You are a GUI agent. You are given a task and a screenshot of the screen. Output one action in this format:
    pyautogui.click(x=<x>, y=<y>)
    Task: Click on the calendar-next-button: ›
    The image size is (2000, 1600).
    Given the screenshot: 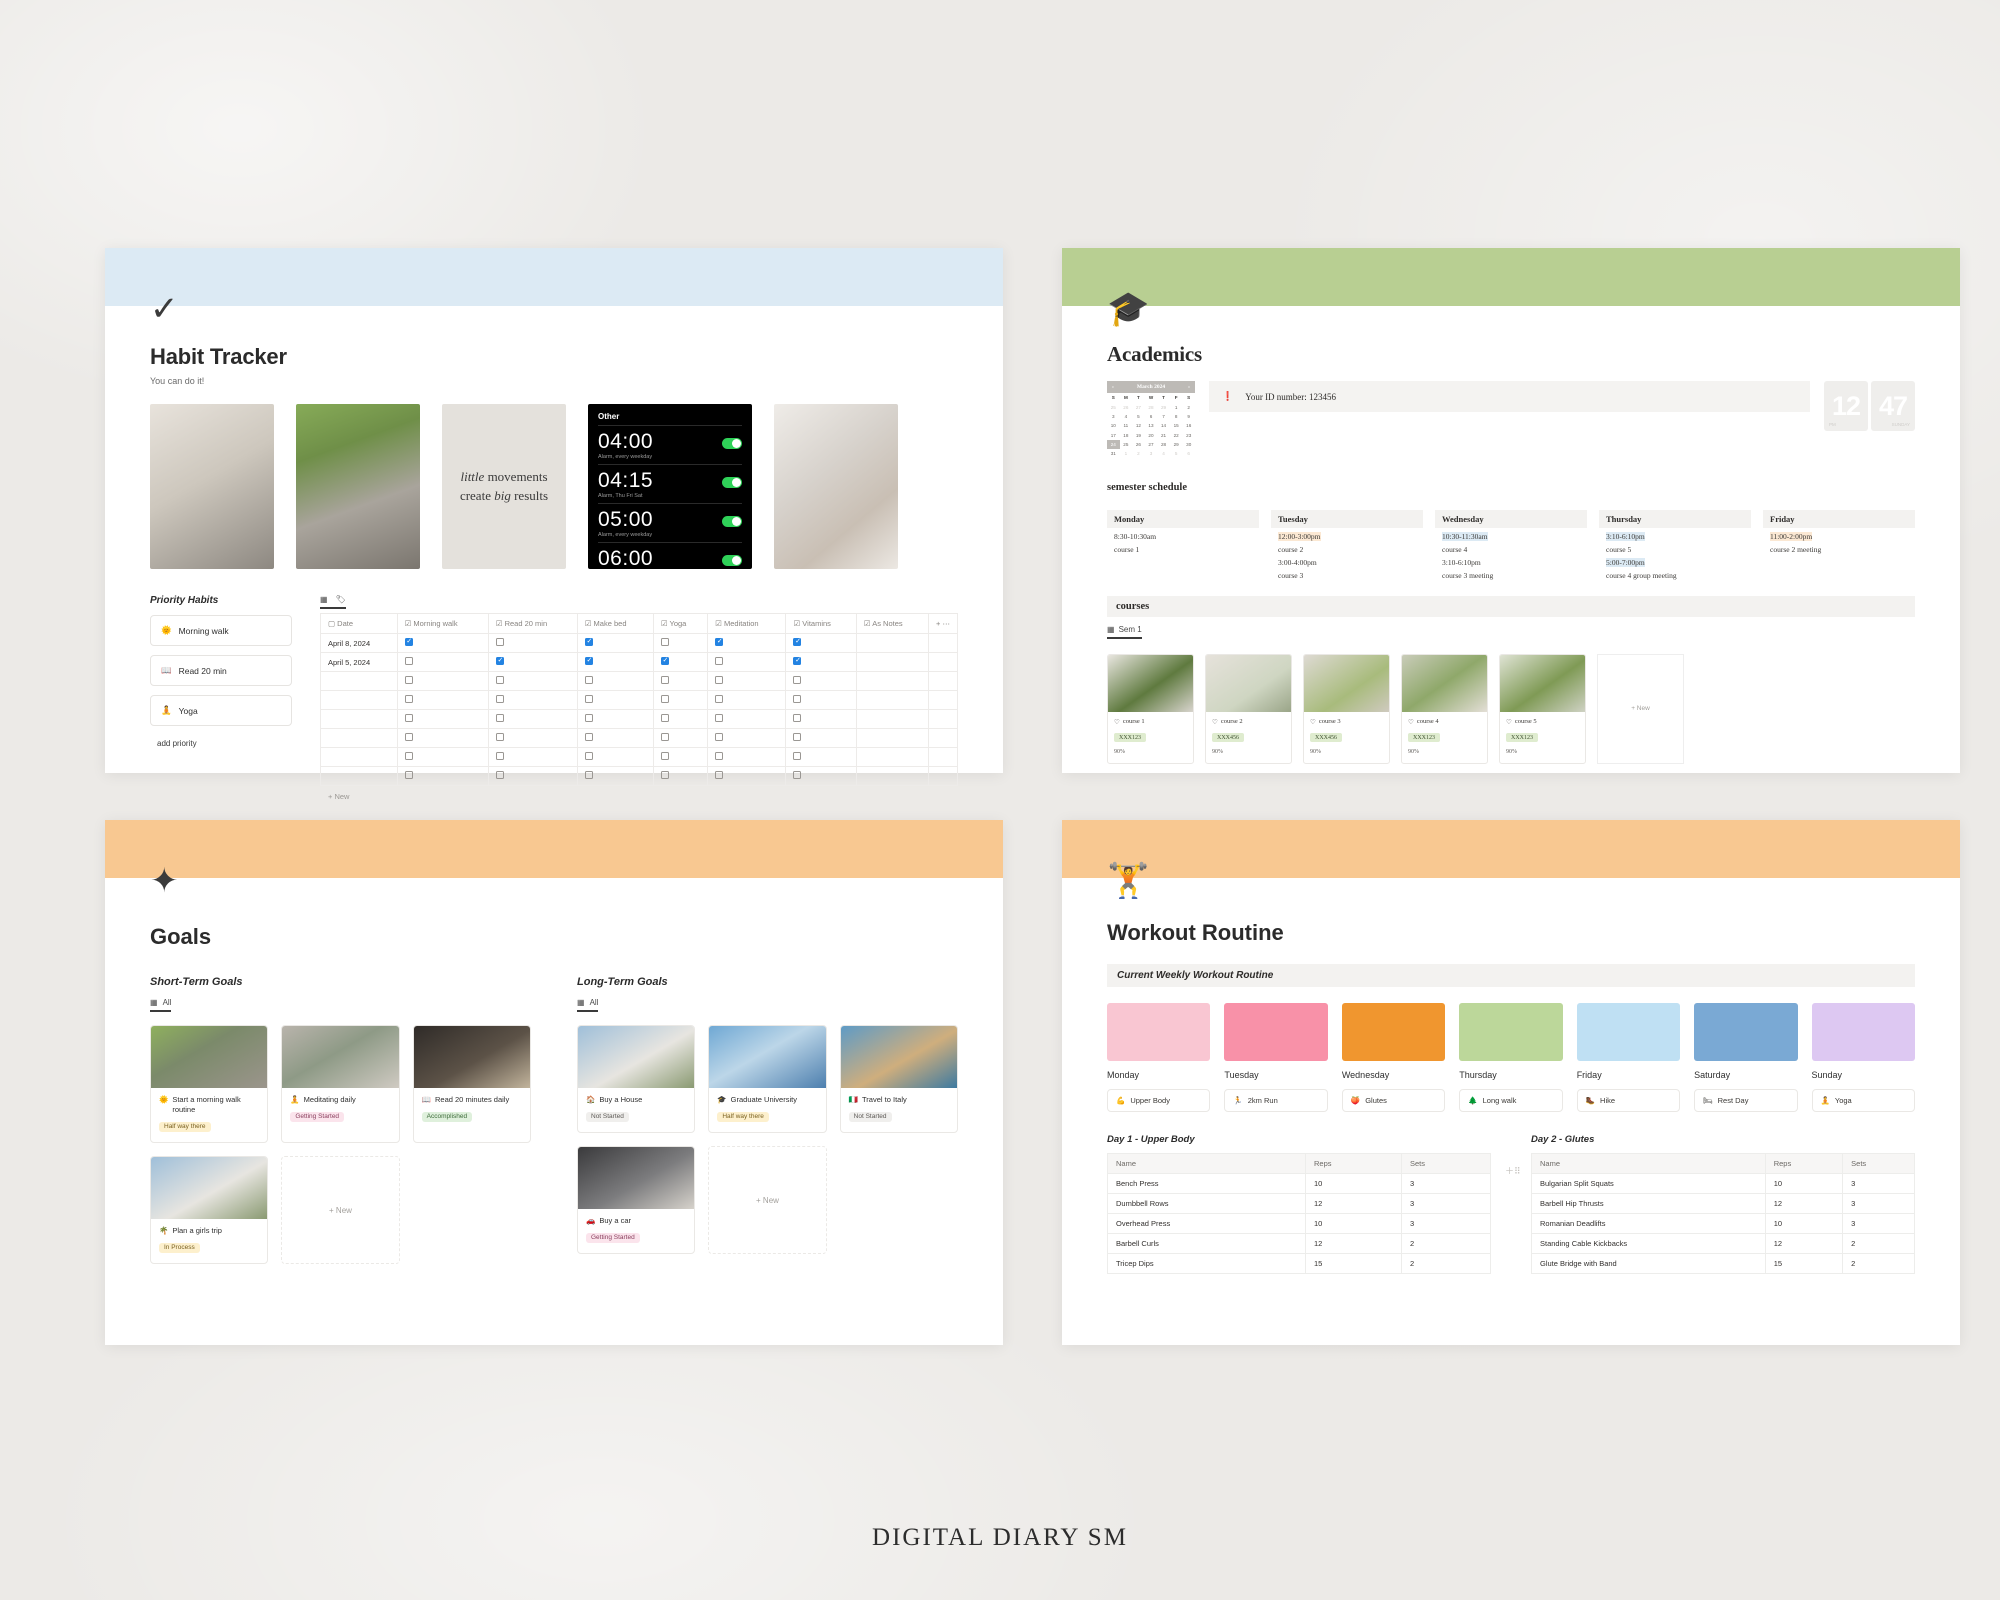 What is the action you would take?
    pyautogui.click(x=1189, y=387)
    